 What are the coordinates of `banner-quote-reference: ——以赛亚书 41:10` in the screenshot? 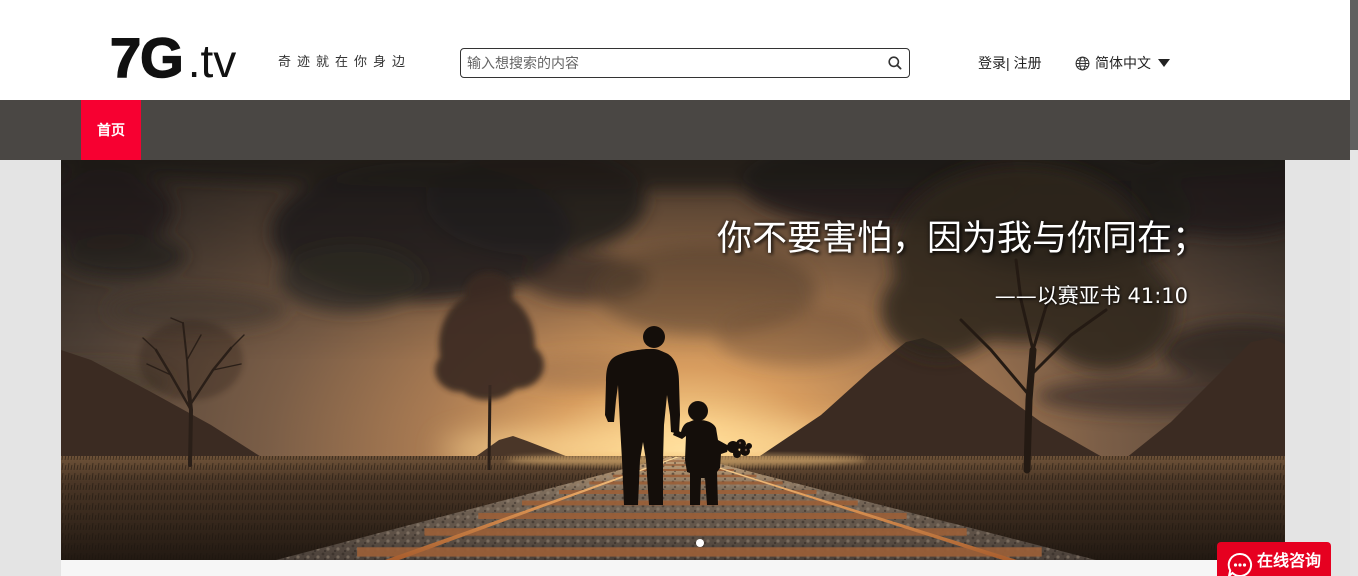 It's located at (1091, 296).